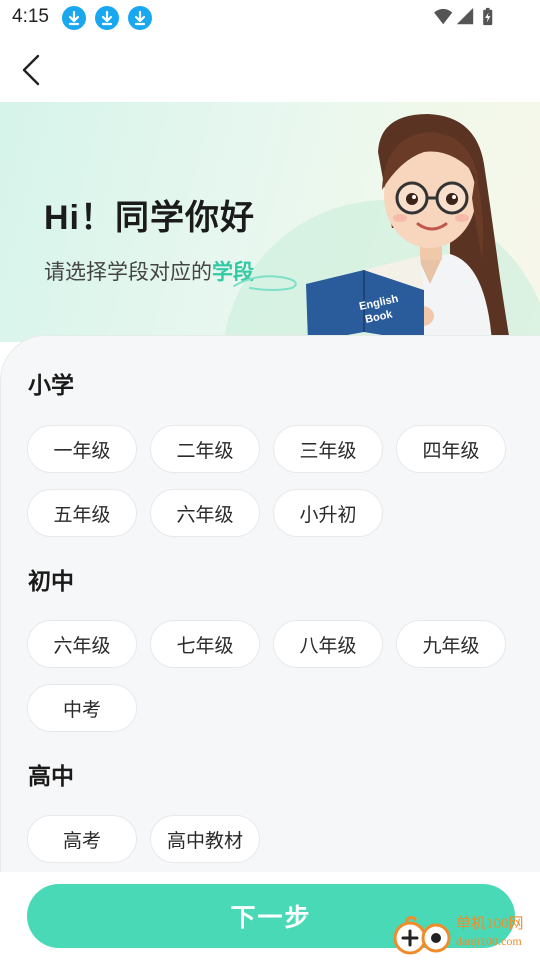 The width and height of the screenshot is (540, 960). I want to click on wifi-icon, so click(443, 16).